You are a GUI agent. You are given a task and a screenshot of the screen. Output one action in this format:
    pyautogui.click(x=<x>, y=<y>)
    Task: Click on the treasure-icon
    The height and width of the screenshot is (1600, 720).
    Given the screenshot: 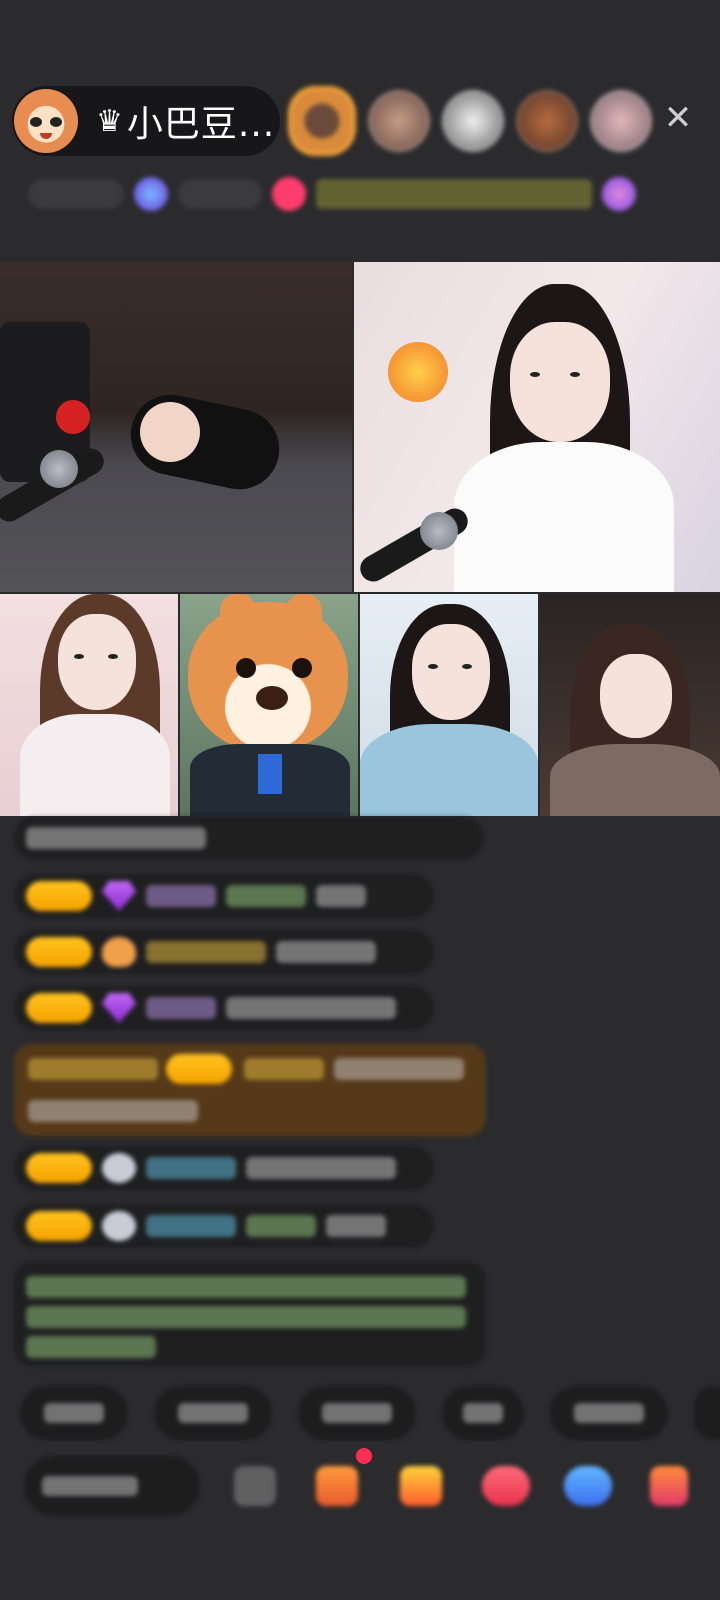 What is the action you would take?
    pyautogui.click(x=421, y=1486)
    